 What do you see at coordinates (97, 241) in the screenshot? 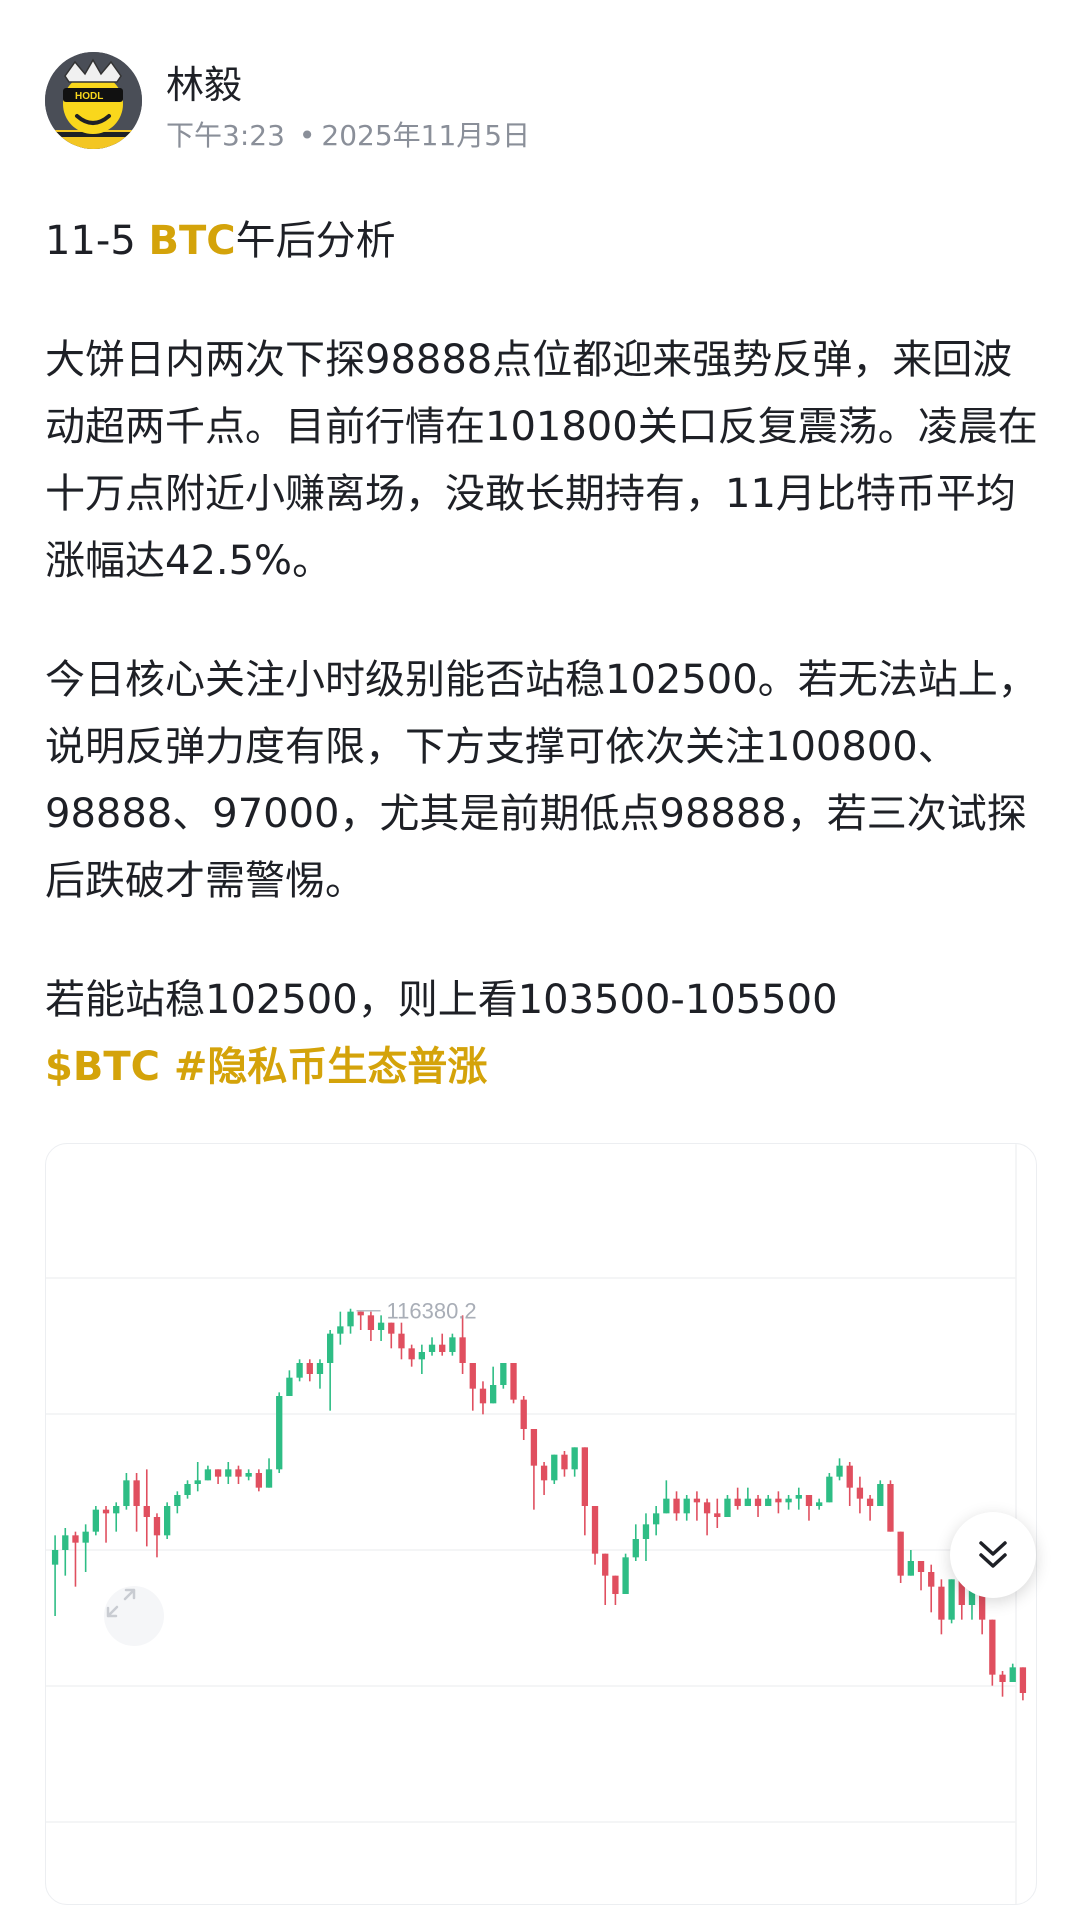
I see `title-prefix: 11-5` at bounding box center [97, 241].